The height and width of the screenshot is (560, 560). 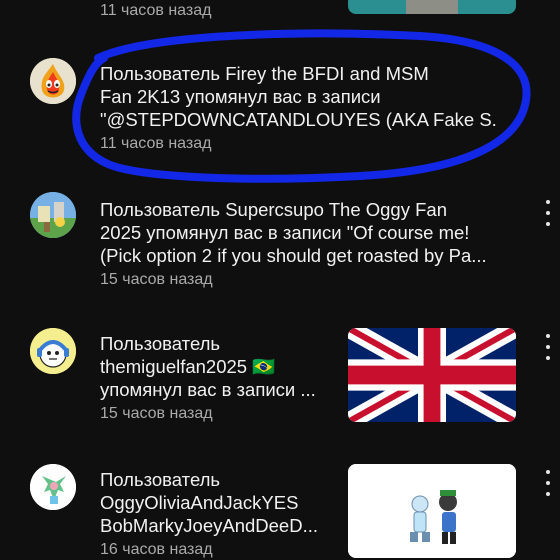 I want to click on thumbnail-image, so click(x=432, y=7).